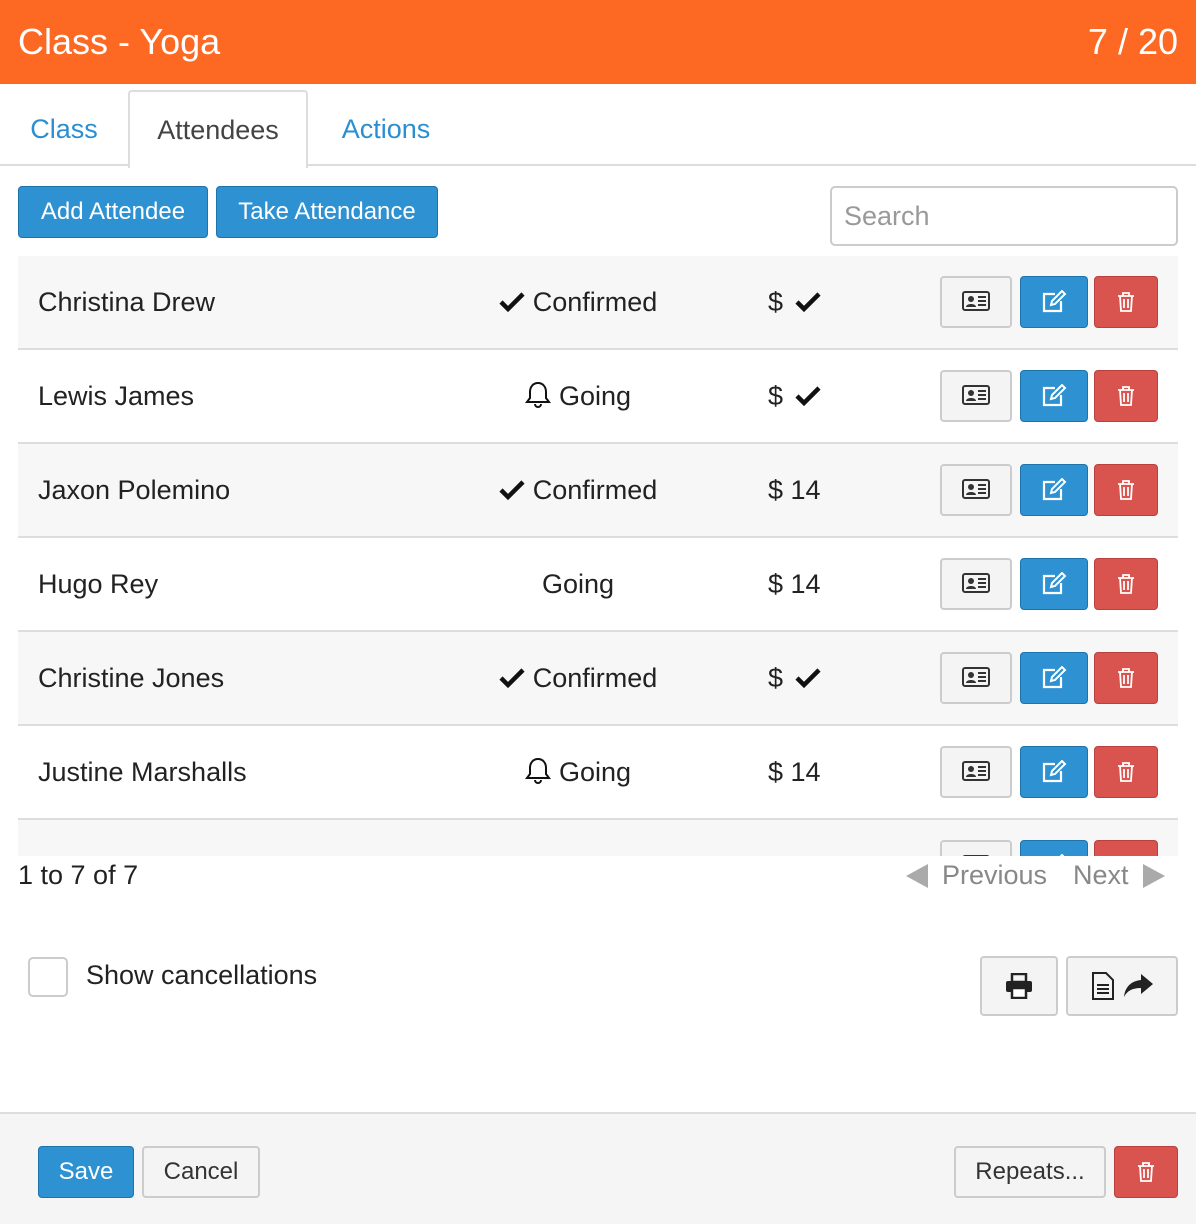  What do you see at coordinates (1019, 986) in the screenshot?
I see `print-button` at bounding box center [1019, 986].